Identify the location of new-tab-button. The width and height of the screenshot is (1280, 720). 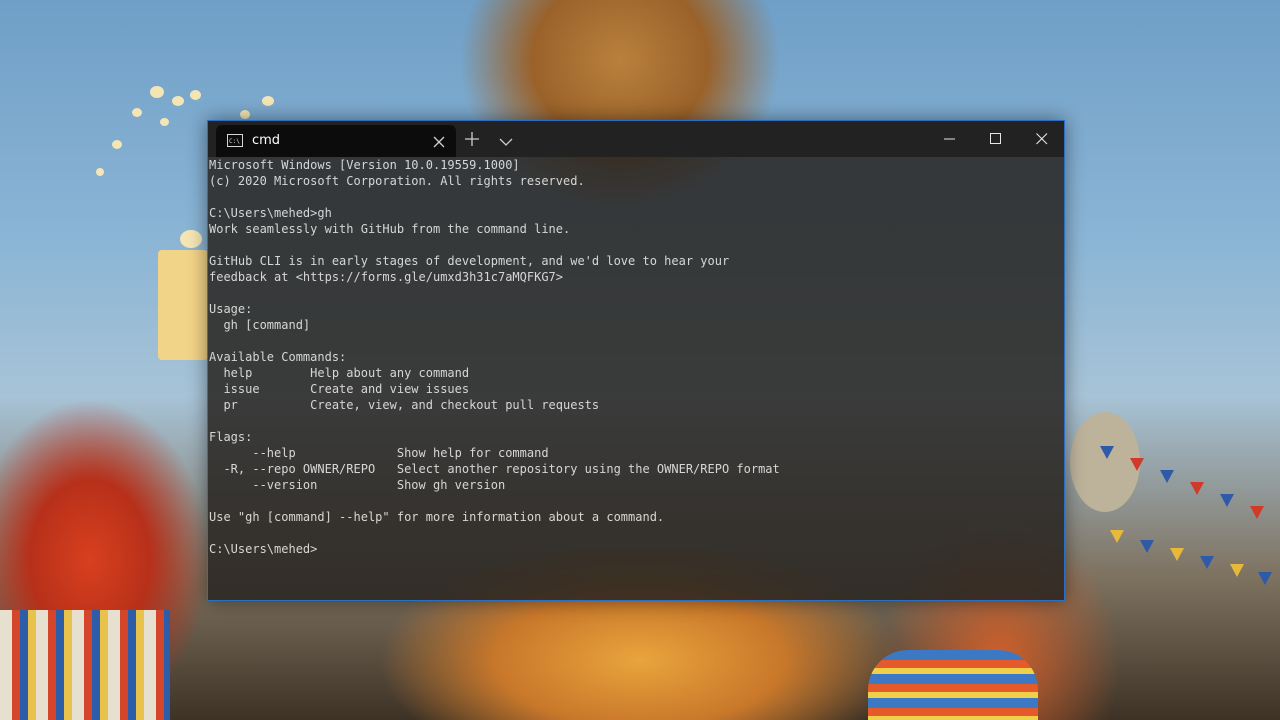
(472, 139).